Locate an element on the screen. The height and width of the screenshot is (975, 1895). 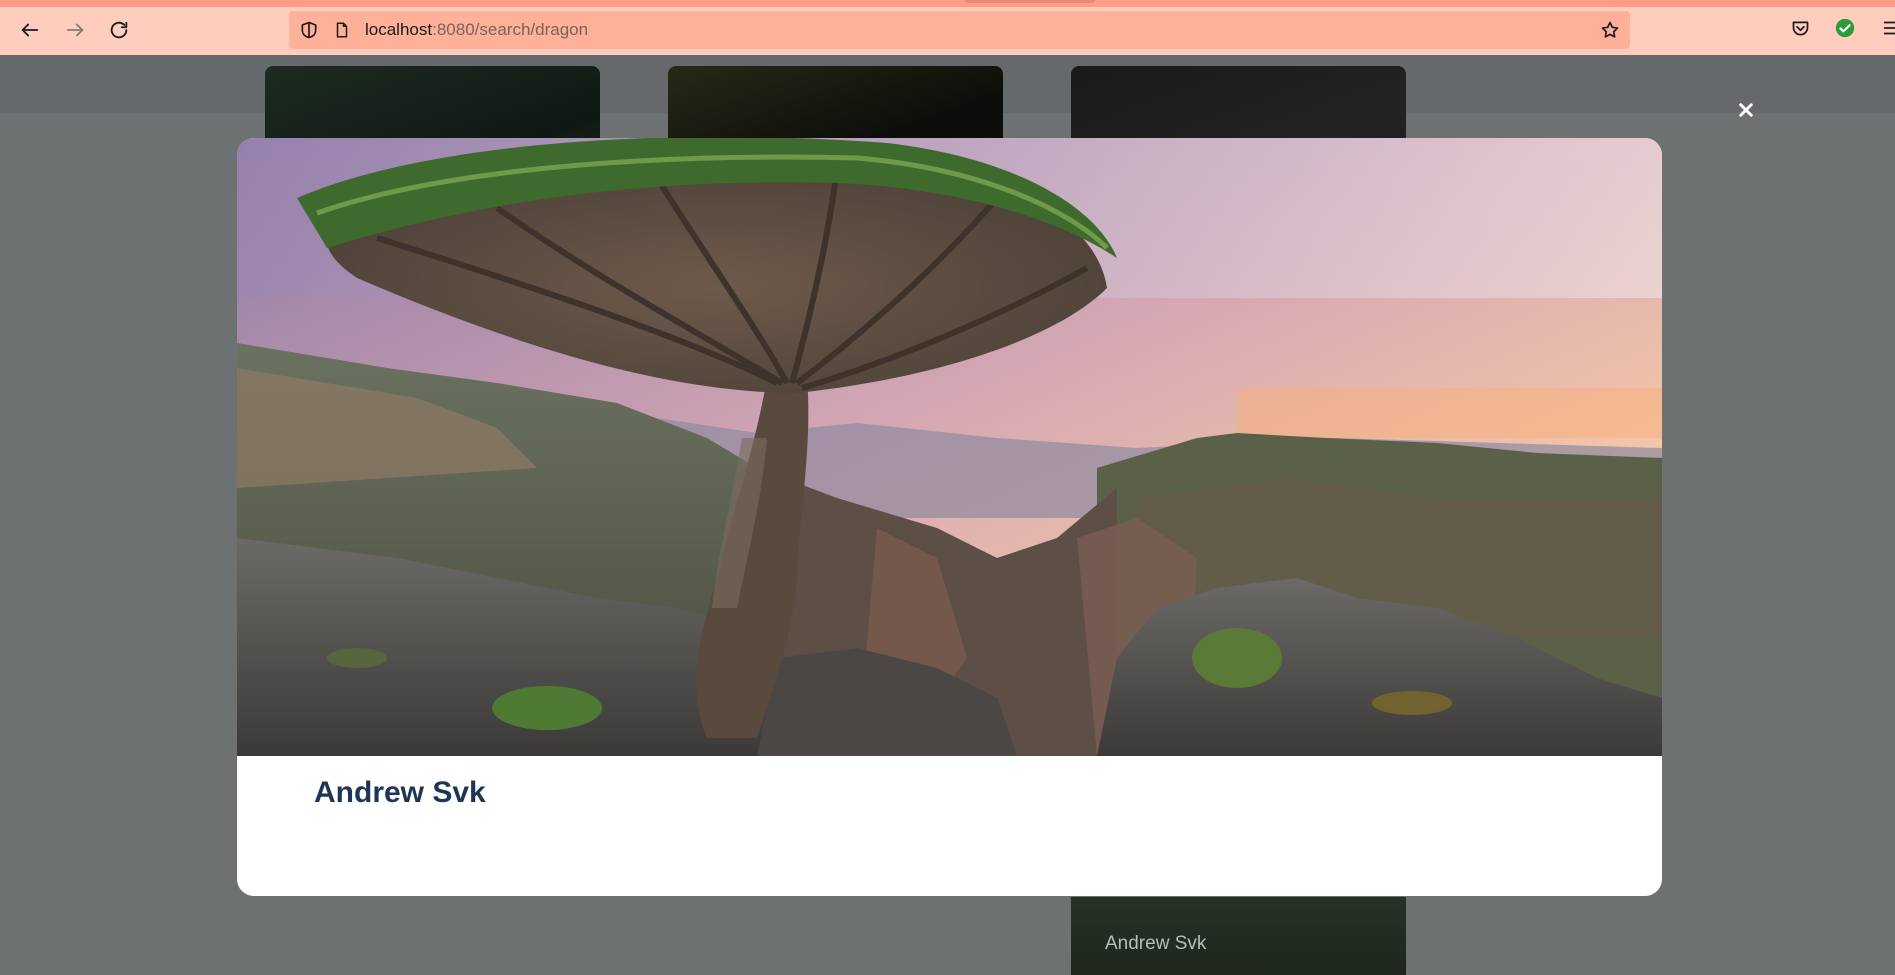
check-badge-icon is located at coordinates (1845, 28).